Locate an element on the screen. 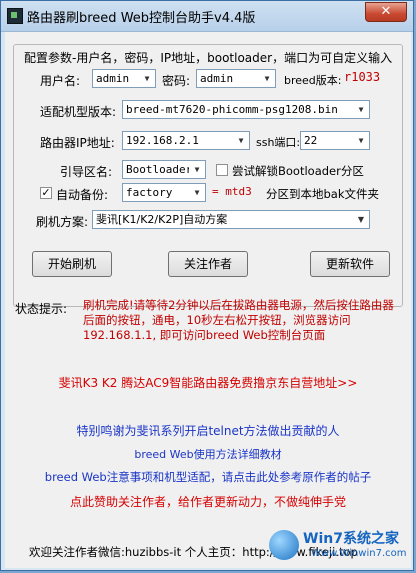  password-combo: admin ▼ is located at coordinates (236, 78).